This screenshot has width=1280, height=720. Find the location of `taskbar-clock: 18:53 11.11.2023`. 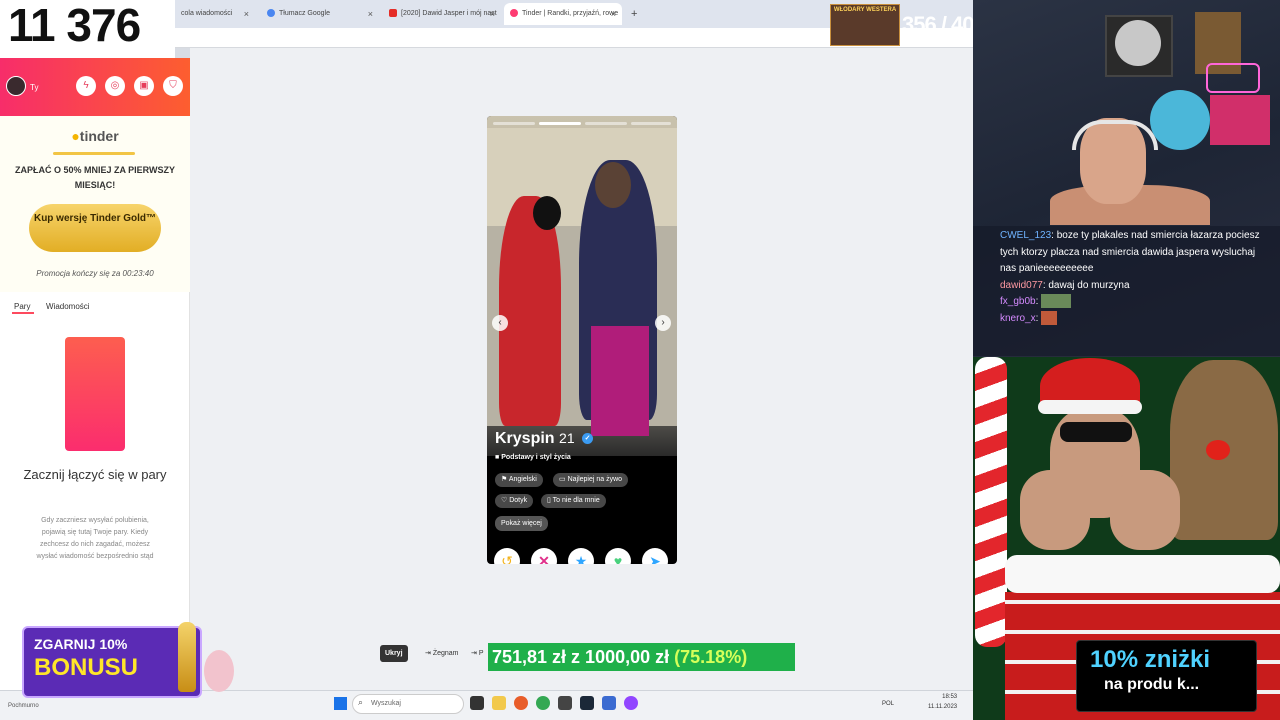

taskbar-clock: 18:53 11.11.2023 is located at coordinates (942, 702).